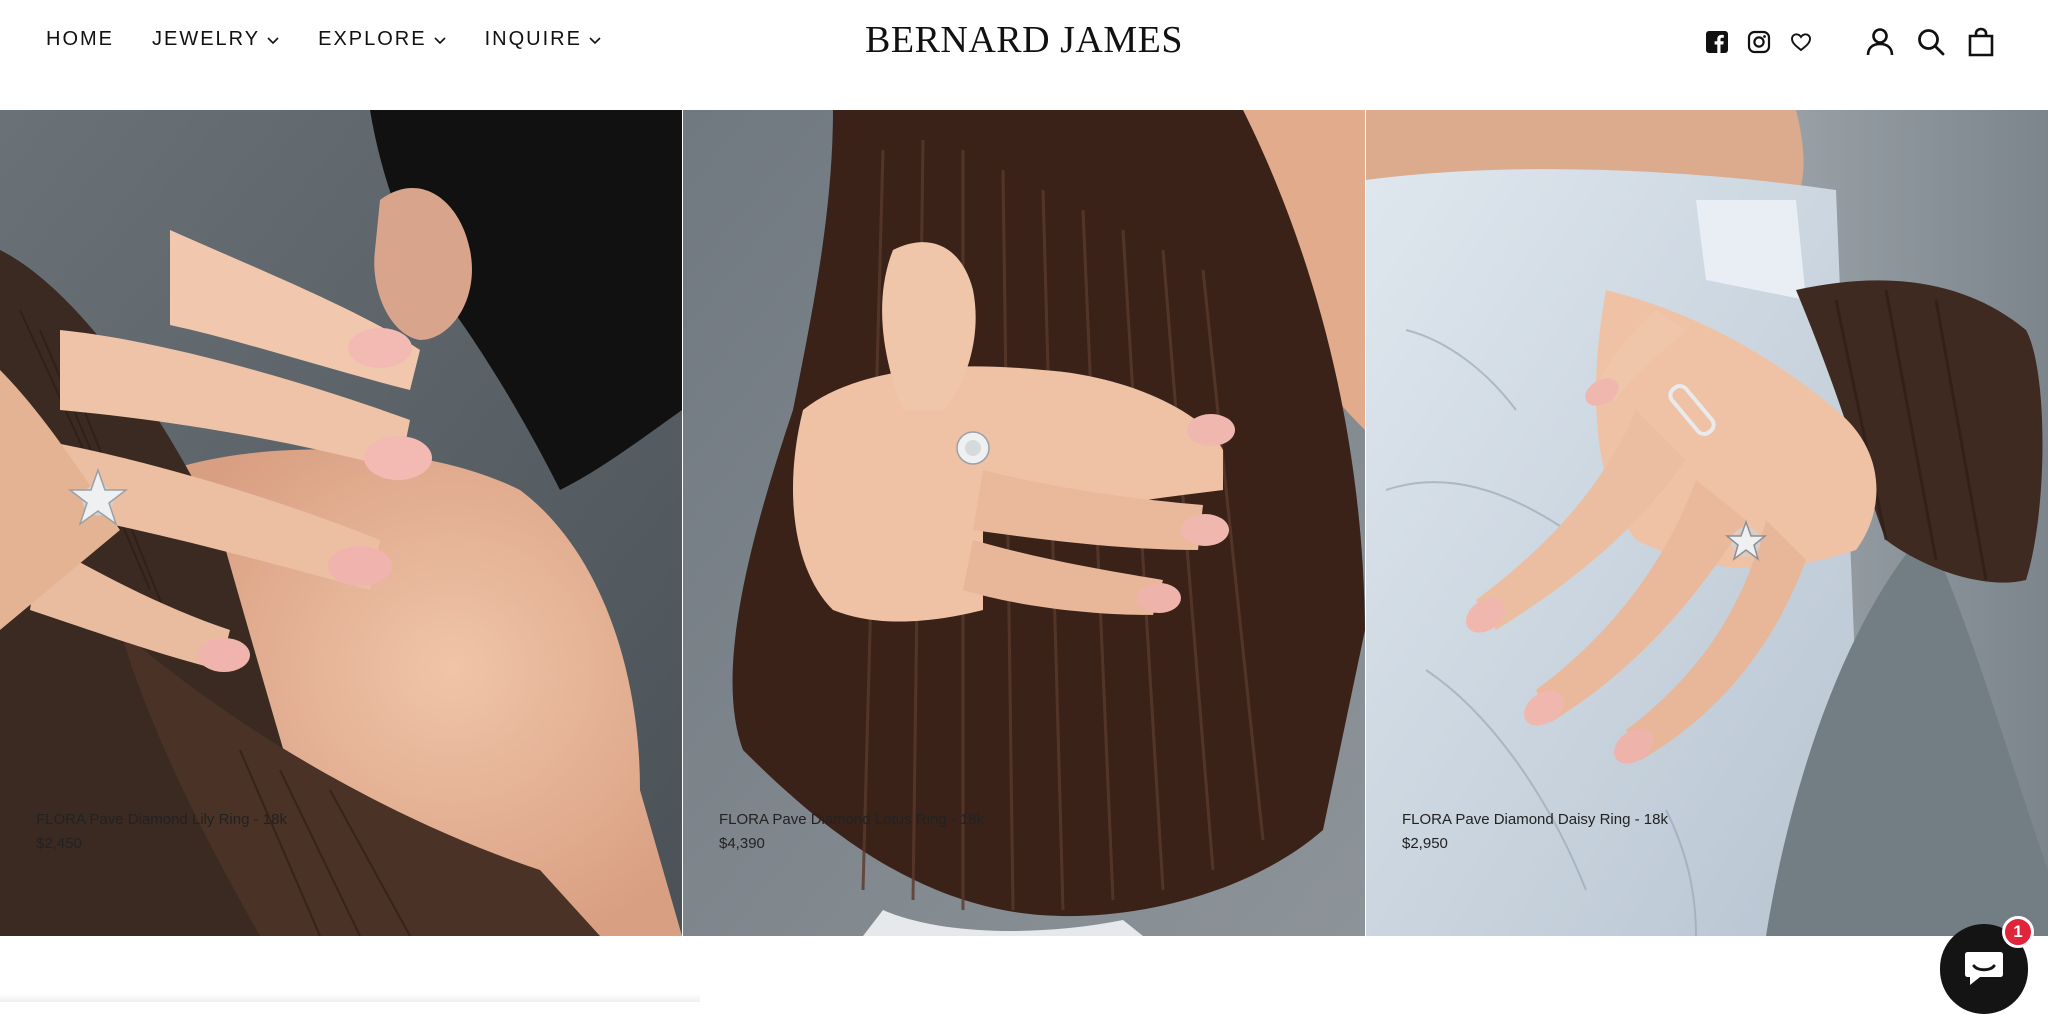  What do you see at coordinates (2018, 932) in the screenshot?
I see `chat-notification-badge: 1` at bounding box center [2018, 932].